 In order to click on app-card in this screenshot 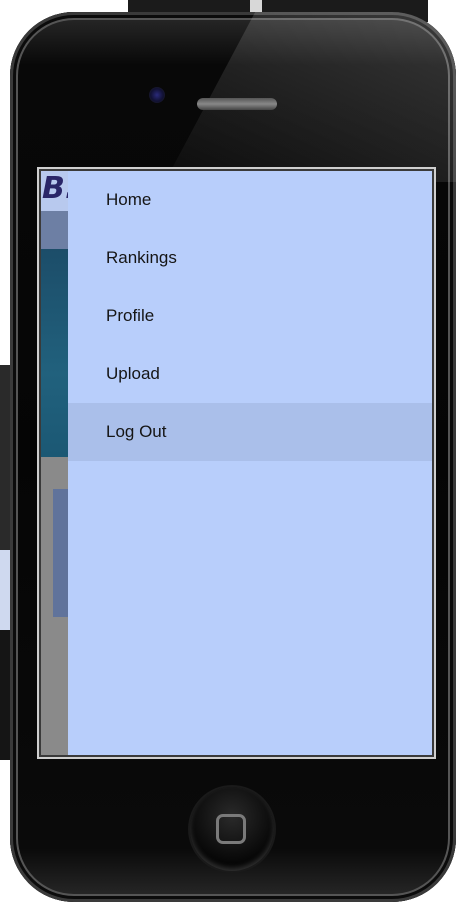, I will do `click(60, 553)`.